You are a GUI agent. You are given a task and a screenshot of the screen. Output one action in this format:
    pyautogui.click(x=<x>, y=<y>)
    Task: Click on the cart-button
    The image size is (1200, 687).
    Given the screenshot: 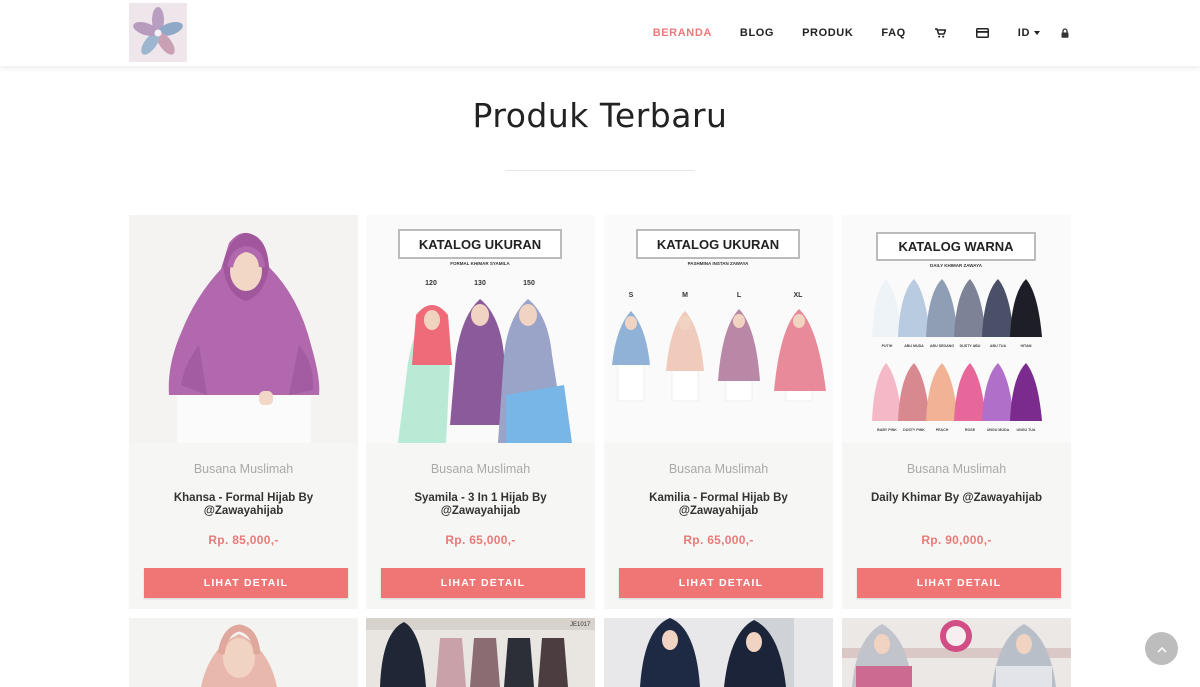 What is the action you would take?
    pyautogui.click(x=941, y=33)
    